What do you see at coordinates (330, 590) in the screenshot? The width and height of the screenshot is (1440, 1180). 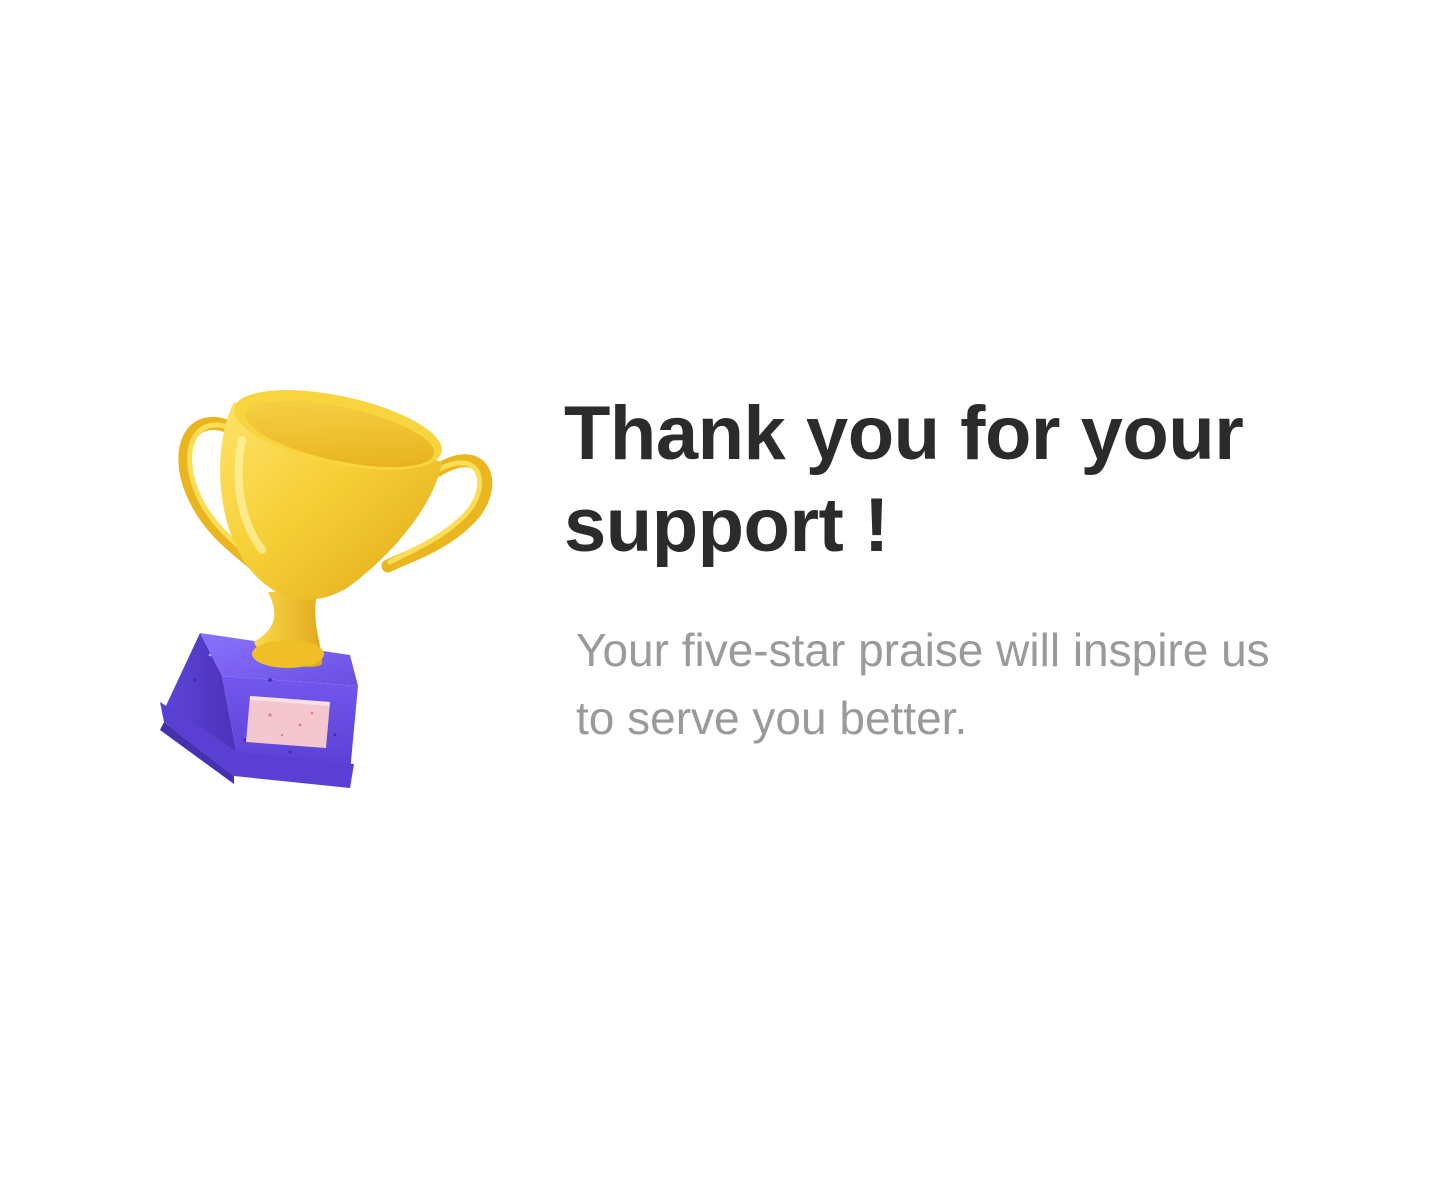 I see `trophy-icon` at bounding box center [330, 590].